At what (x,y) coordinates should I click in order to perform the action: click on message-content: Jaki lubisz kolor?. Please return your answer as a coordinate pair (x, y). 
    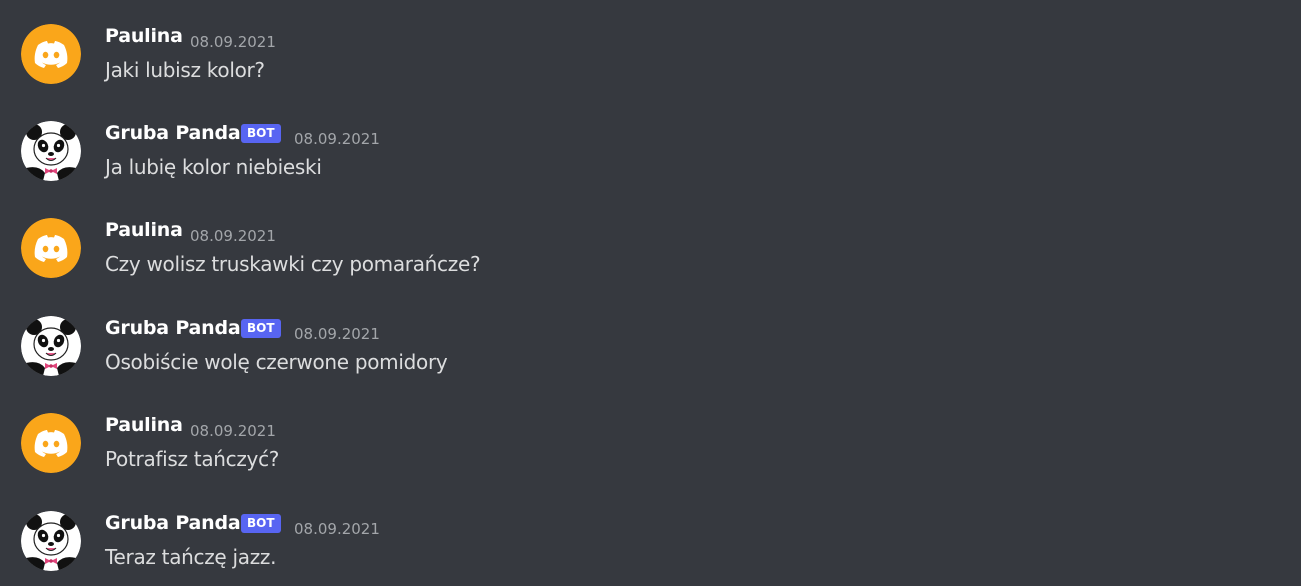
    Looking at the image, I should click on (185, 70).